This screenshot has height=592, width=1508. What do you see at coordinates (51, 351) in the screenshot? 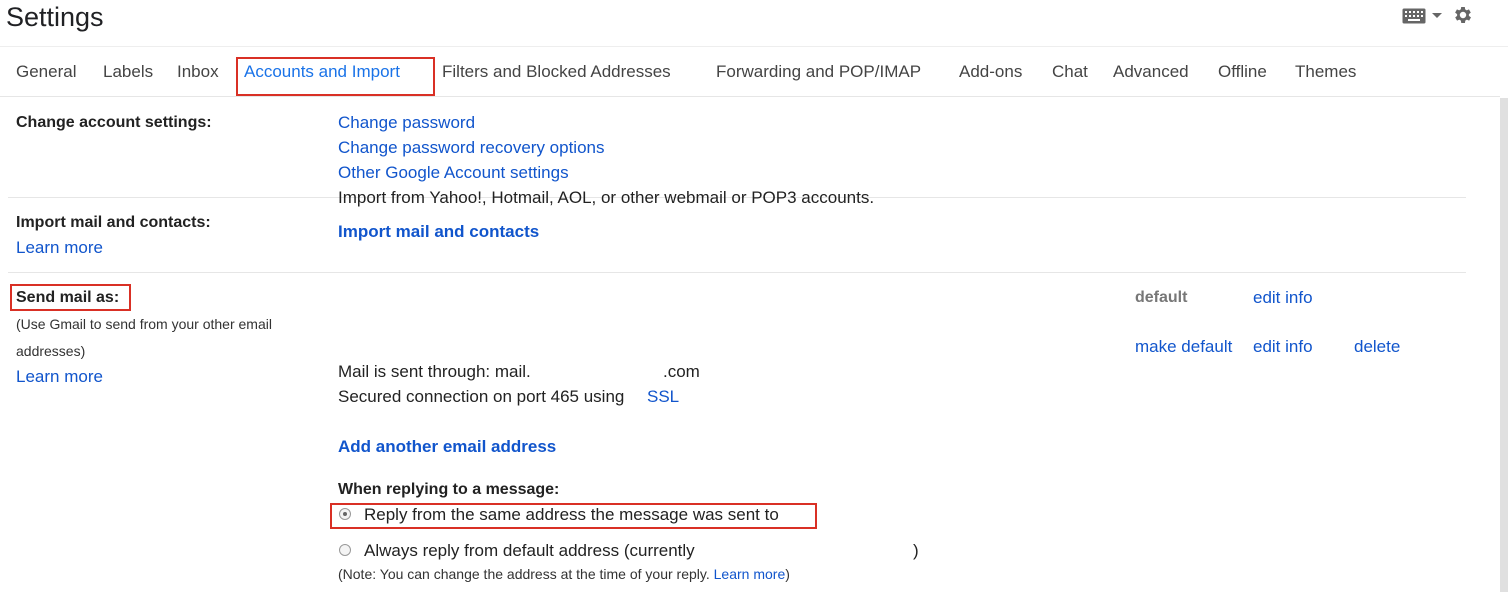
I see `send-mail-note-2: addresses)` at bounding box center [51, 351].